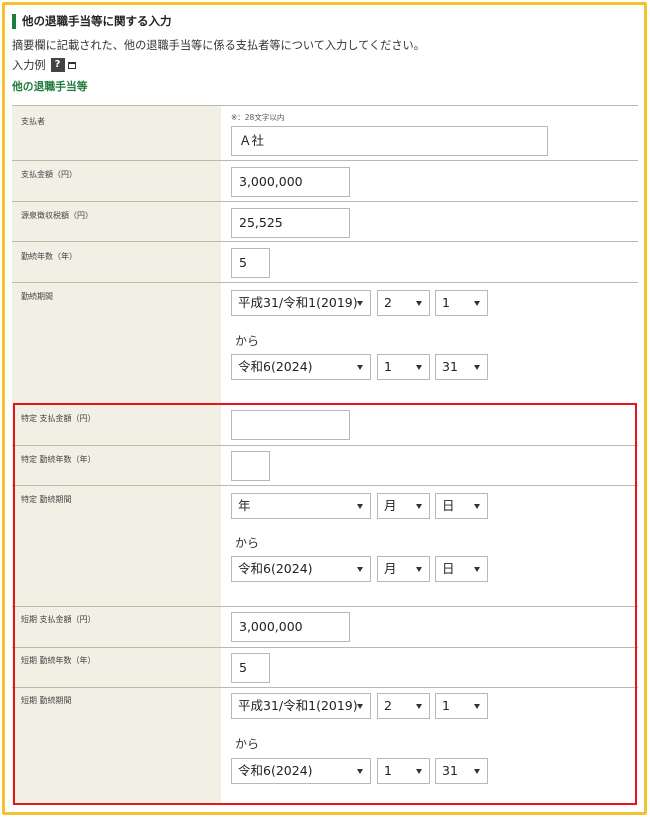  I want to click on short-service-period-label: 短期 勤続期間, so click(46, 700).